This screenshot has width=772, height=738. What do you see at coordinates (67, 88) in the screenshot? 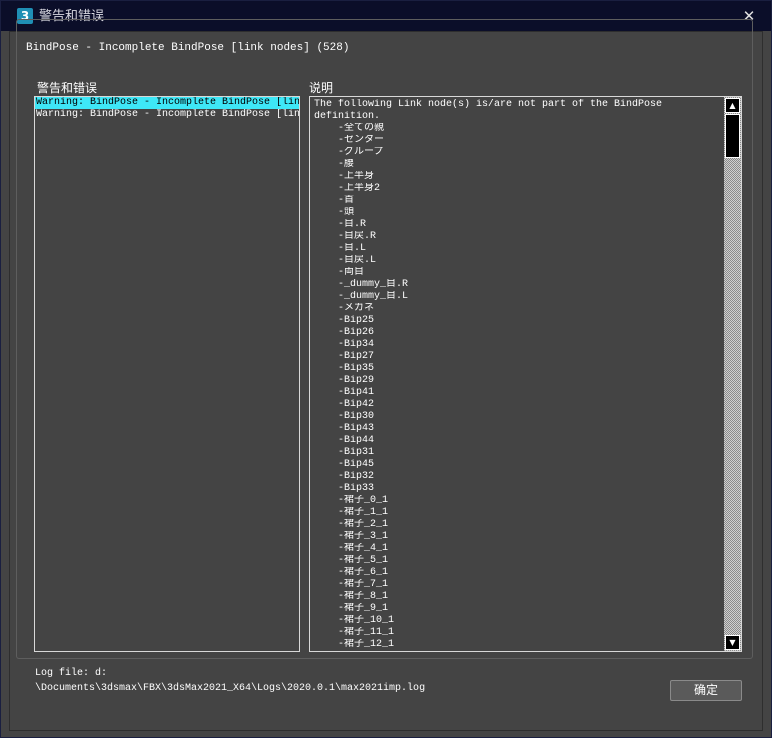
I see `warnings-column-label: 警告和错误` at bounding box center [67, 88].